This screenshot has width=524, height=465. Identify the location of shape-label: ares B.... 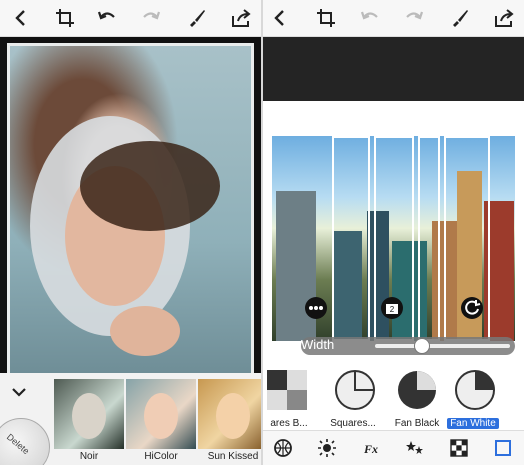
(289, 423).